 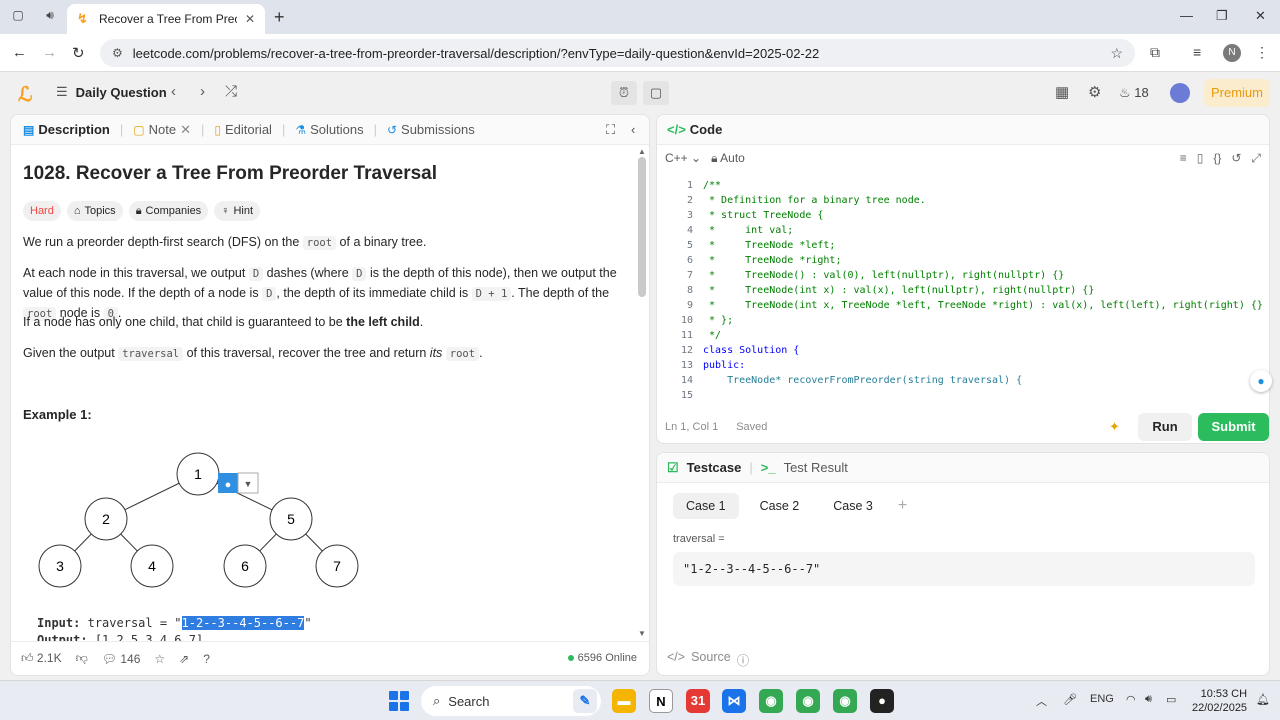 What do you see at coordinates (845, 701) in the screenshot?
I see `chrome-active-icon: ◉` at bounding box center [845, 701].